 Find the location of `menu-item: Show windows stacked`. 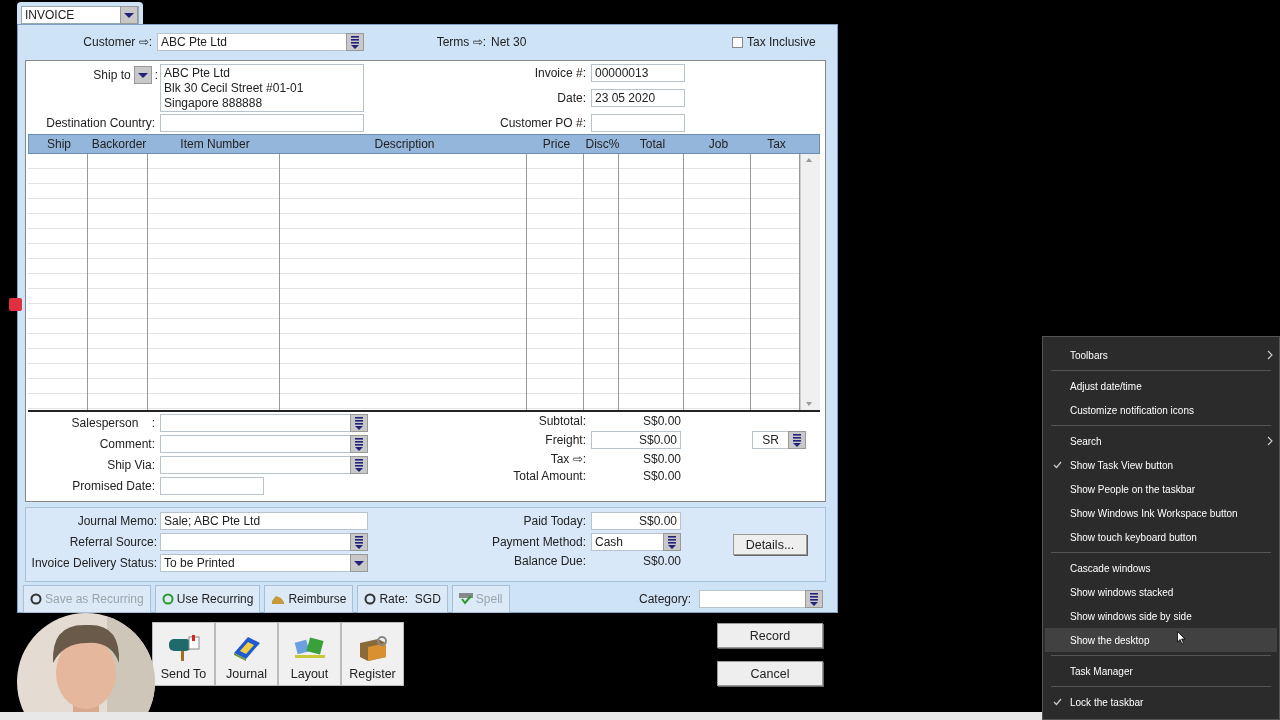

menu-item: Show windows stacked is located at coordinates (1161, 592).